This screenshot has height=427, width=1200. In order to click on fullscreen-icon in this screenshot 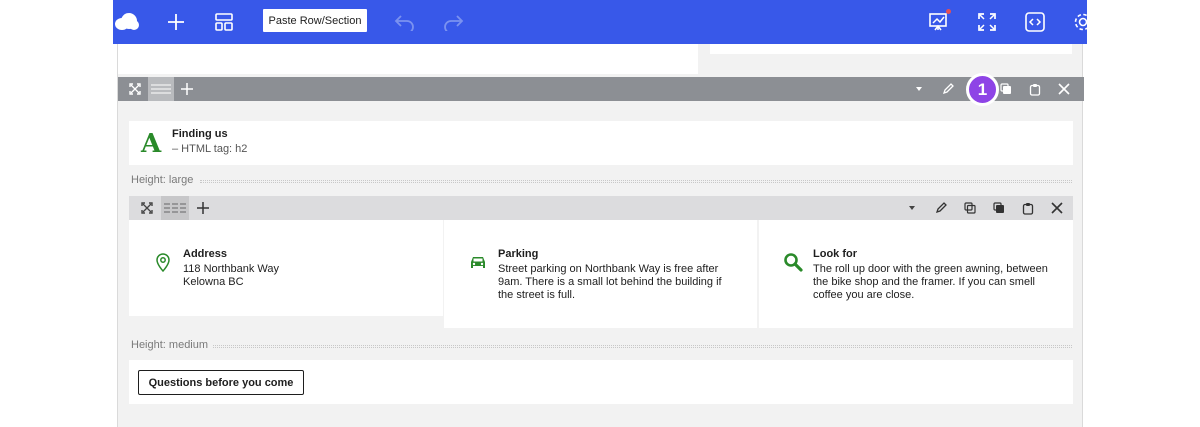, I will do `click(987, 22)`.